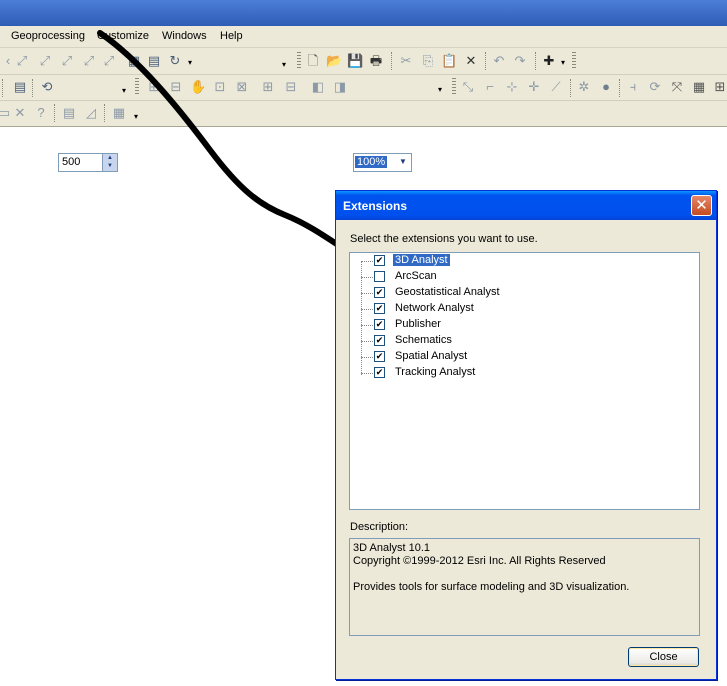  Describe the element at coordinates (119, 113) in the screenshot. I see `report-icon: ▦` at that location.